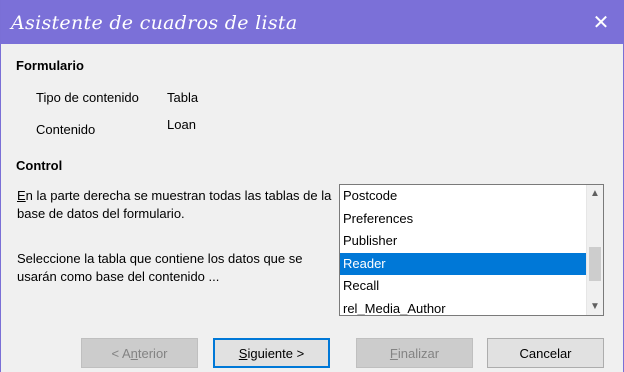 The width and height of the screenshot is (624, 372). Describe the element at coordinates (66, 129) in the screenshot. I see `content-label: Contenido` at that location.